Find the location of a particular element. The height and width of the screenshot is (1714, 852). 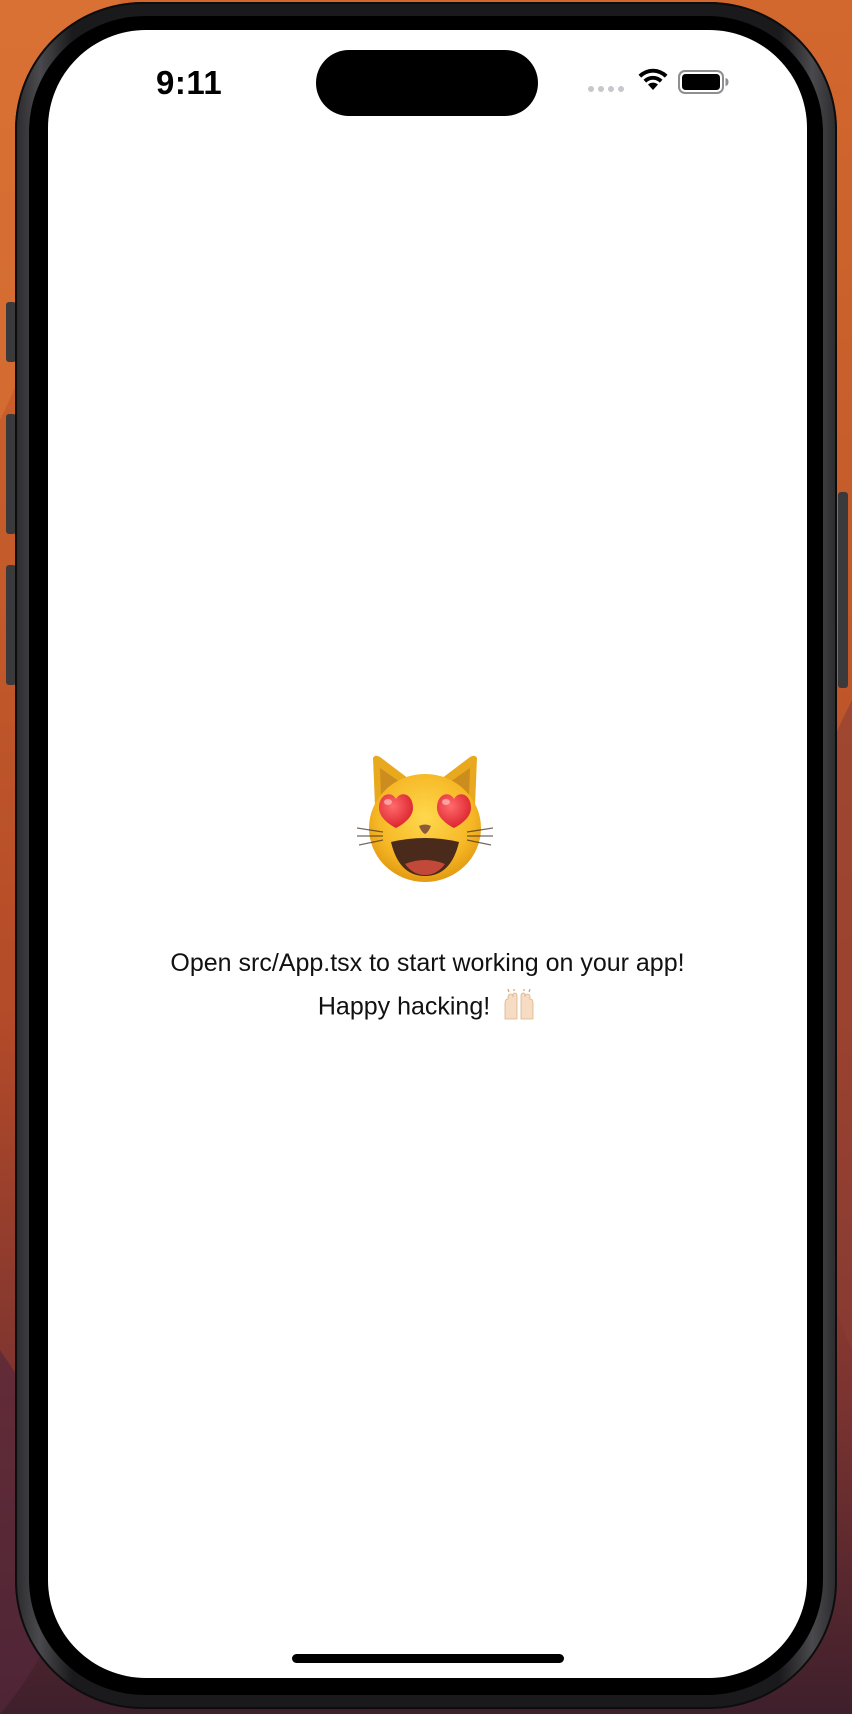

home-indicator is located at coordinates (428, 1658).